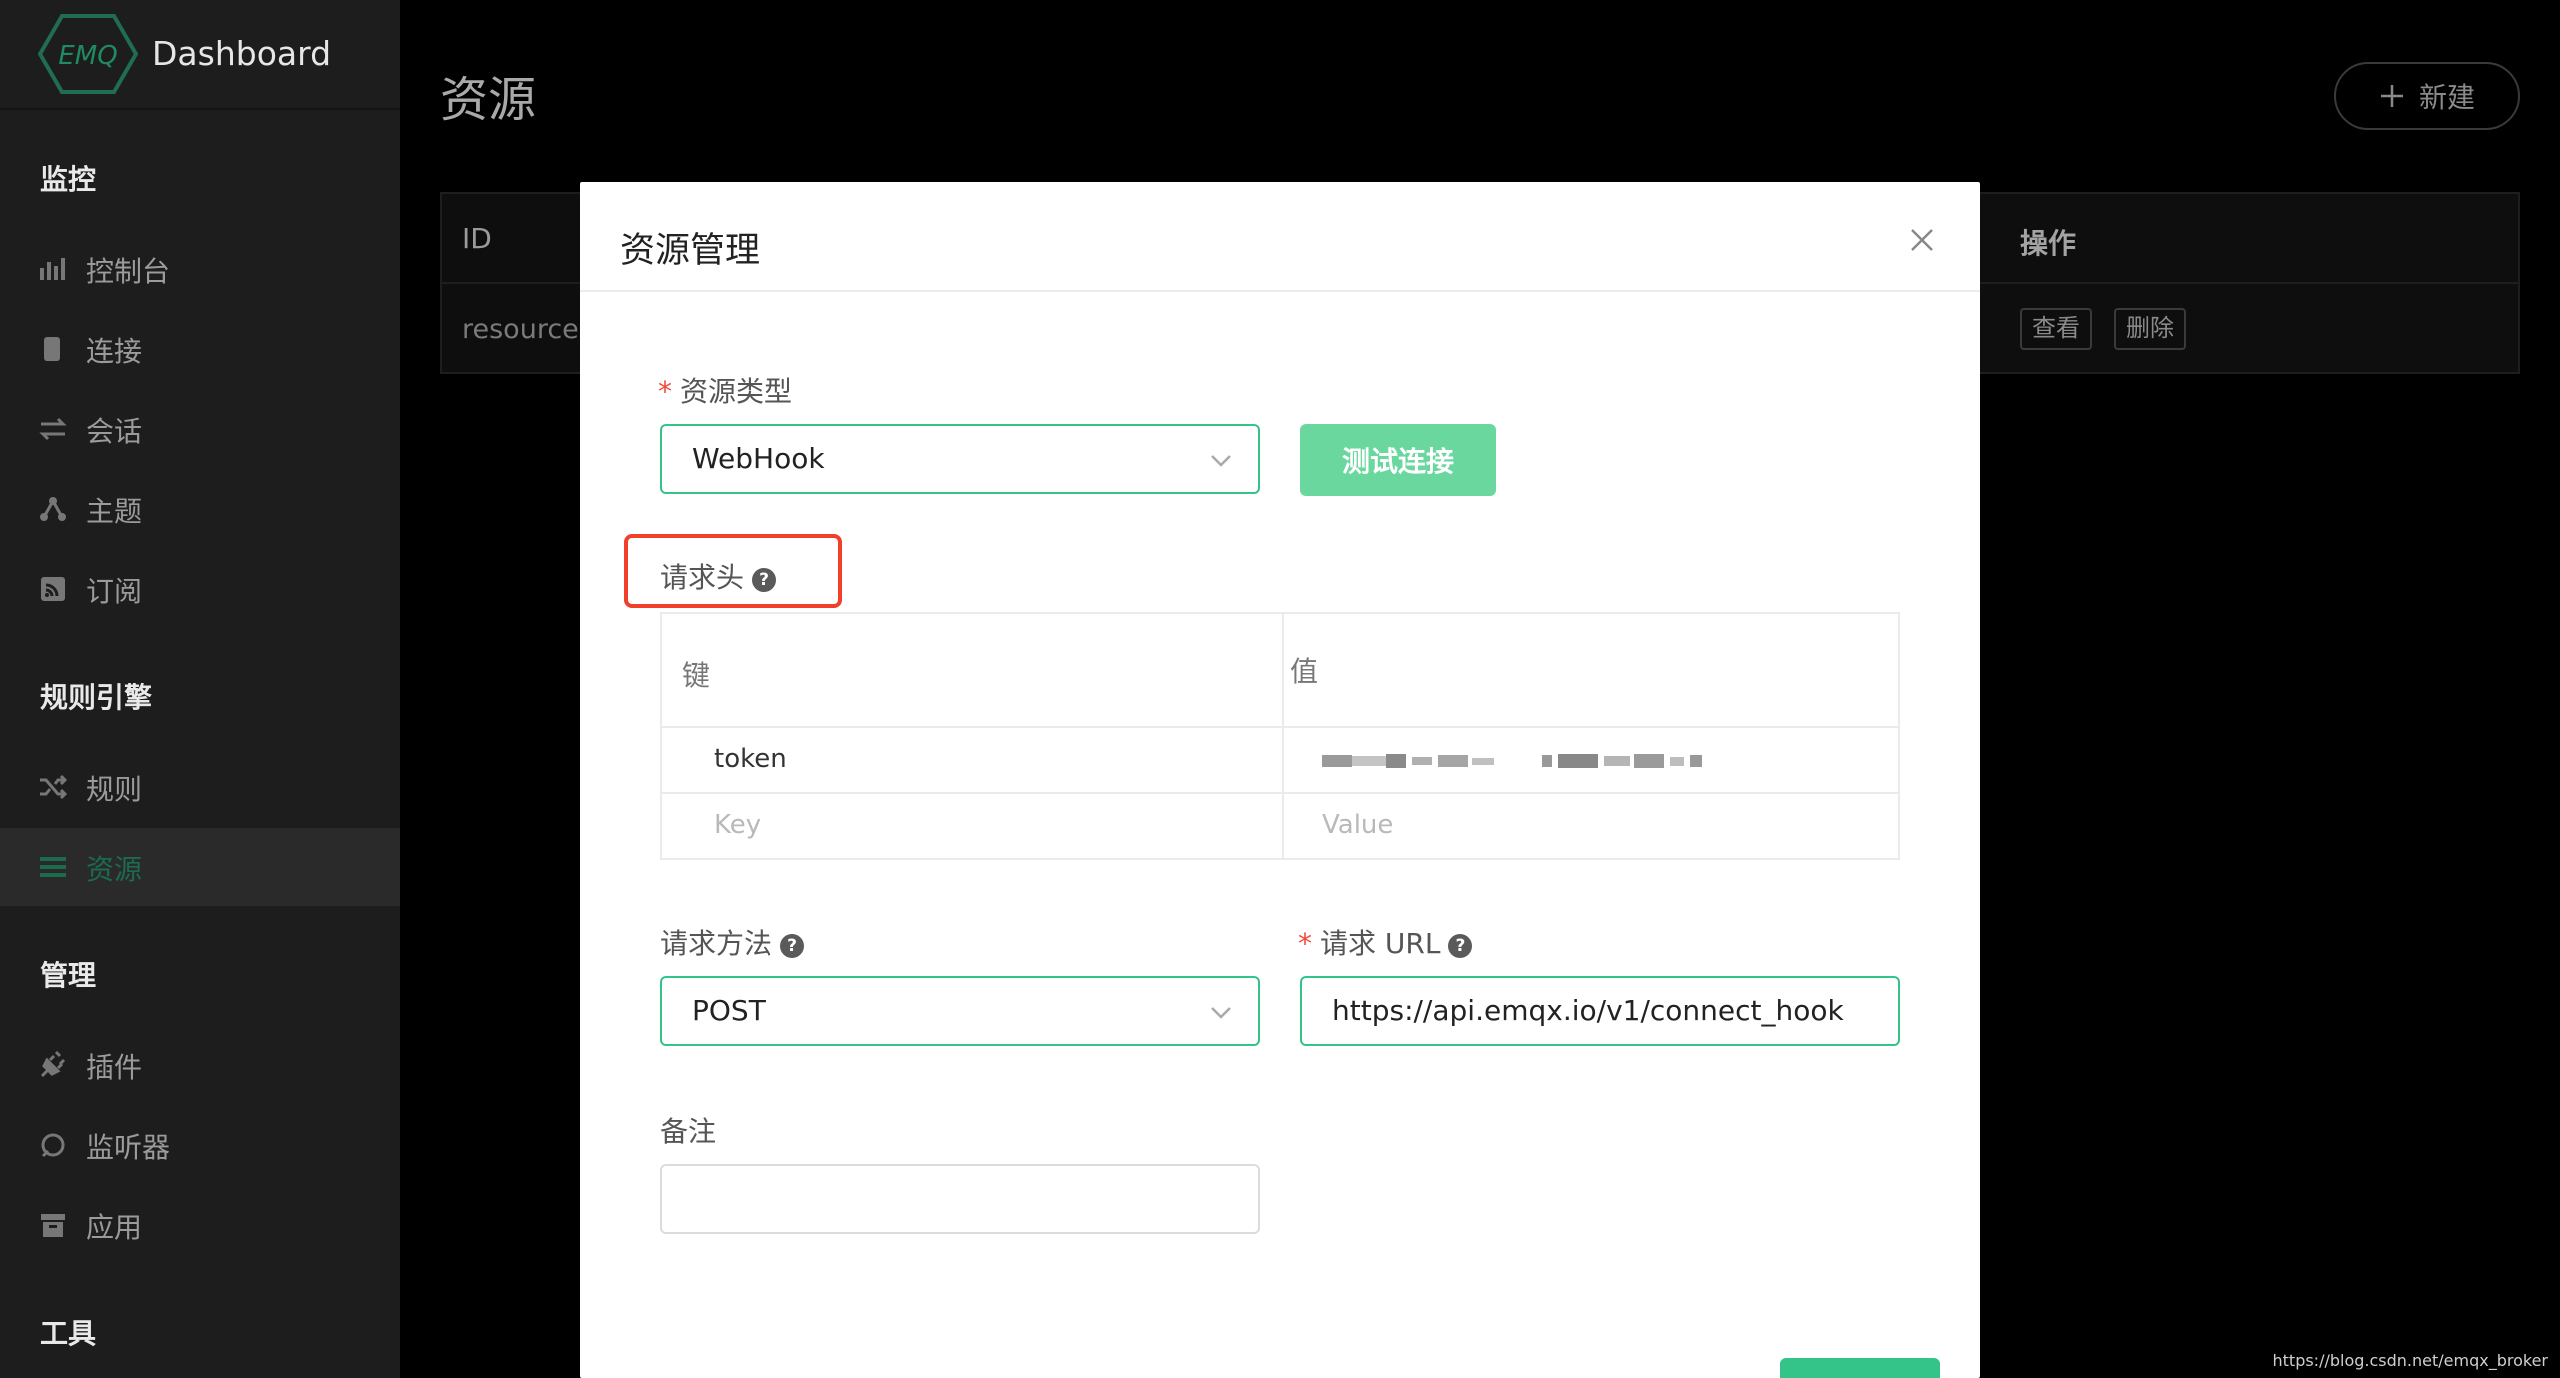 Image resolution: width=2560 pixels, height=1378 pixels. I want to click on url-input: https://api.emqx.io/v1/connect_hook, so click(1600, 1011).